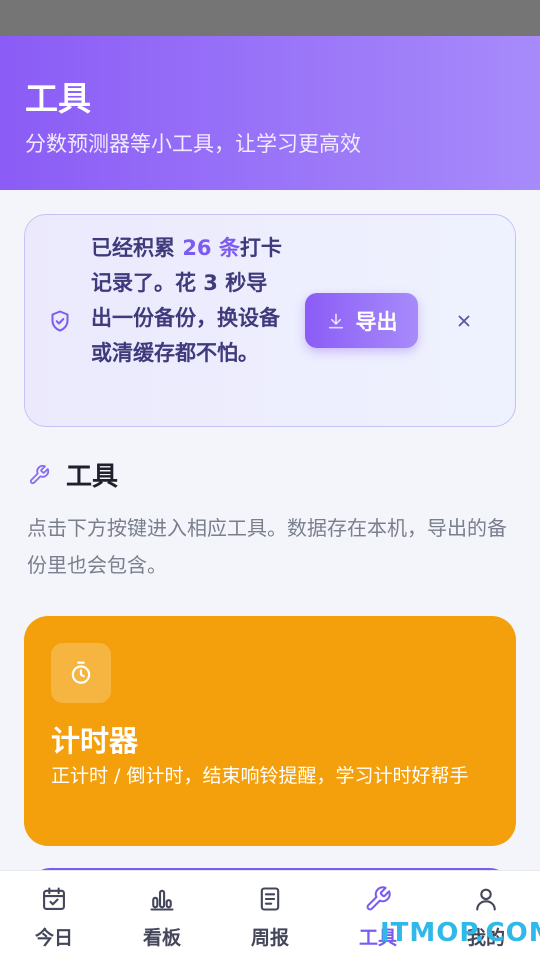 The image size is (540, 960). Describe the element at coordinates (92, 477) in the screenshot. I see `section-title: 工具` at that location.